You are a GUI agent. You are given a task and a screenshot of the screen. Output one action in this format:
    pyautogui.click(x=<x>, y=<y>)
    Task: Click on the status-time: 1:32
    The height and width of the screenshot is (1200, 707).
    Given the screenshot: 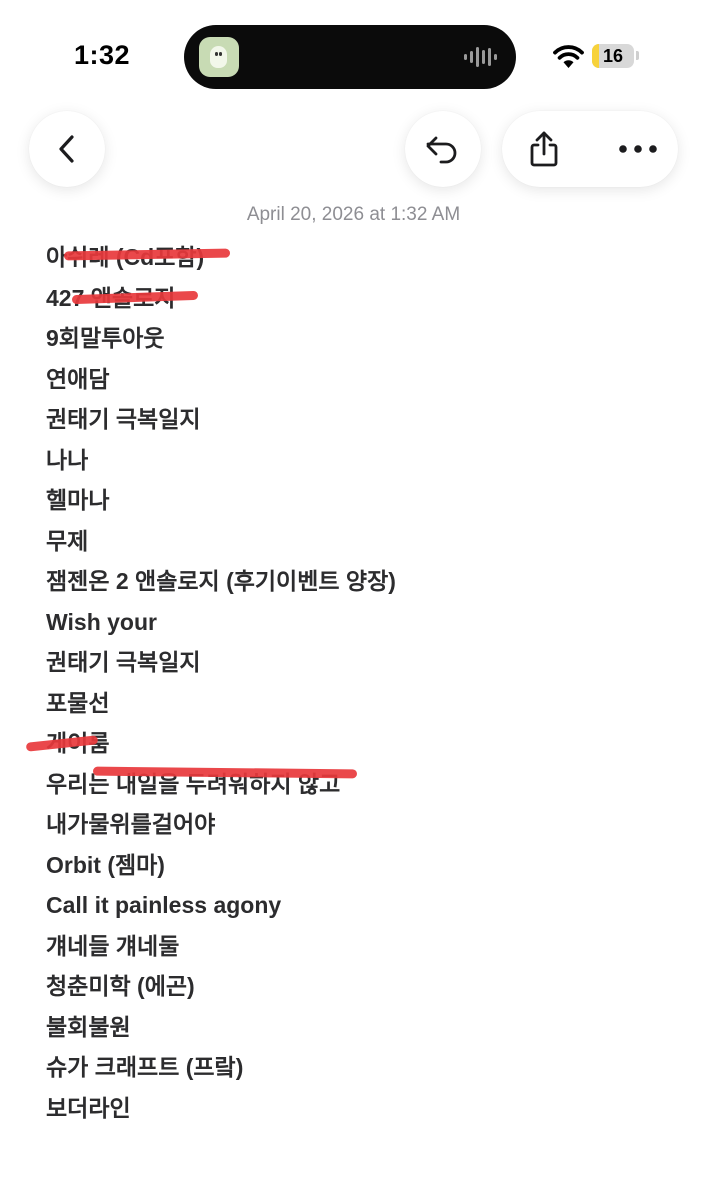 What is the action you would take?
    pyautogui.click(x=102, y=55)
    